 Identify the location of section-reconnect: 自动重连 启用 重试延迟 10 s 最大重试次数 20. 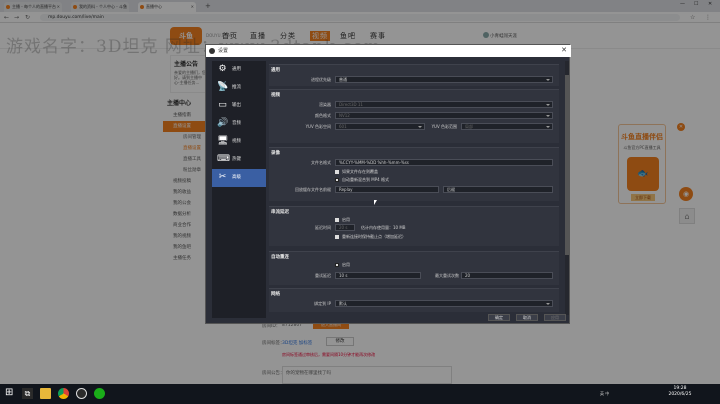
(414, 268).